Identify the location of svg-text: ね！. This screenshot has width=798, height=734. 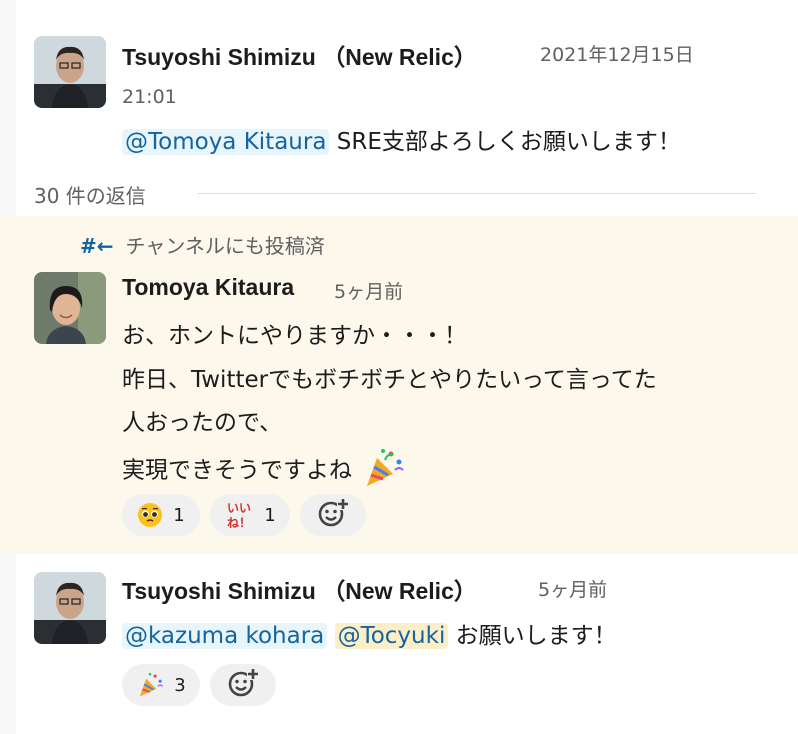
(239, 523).